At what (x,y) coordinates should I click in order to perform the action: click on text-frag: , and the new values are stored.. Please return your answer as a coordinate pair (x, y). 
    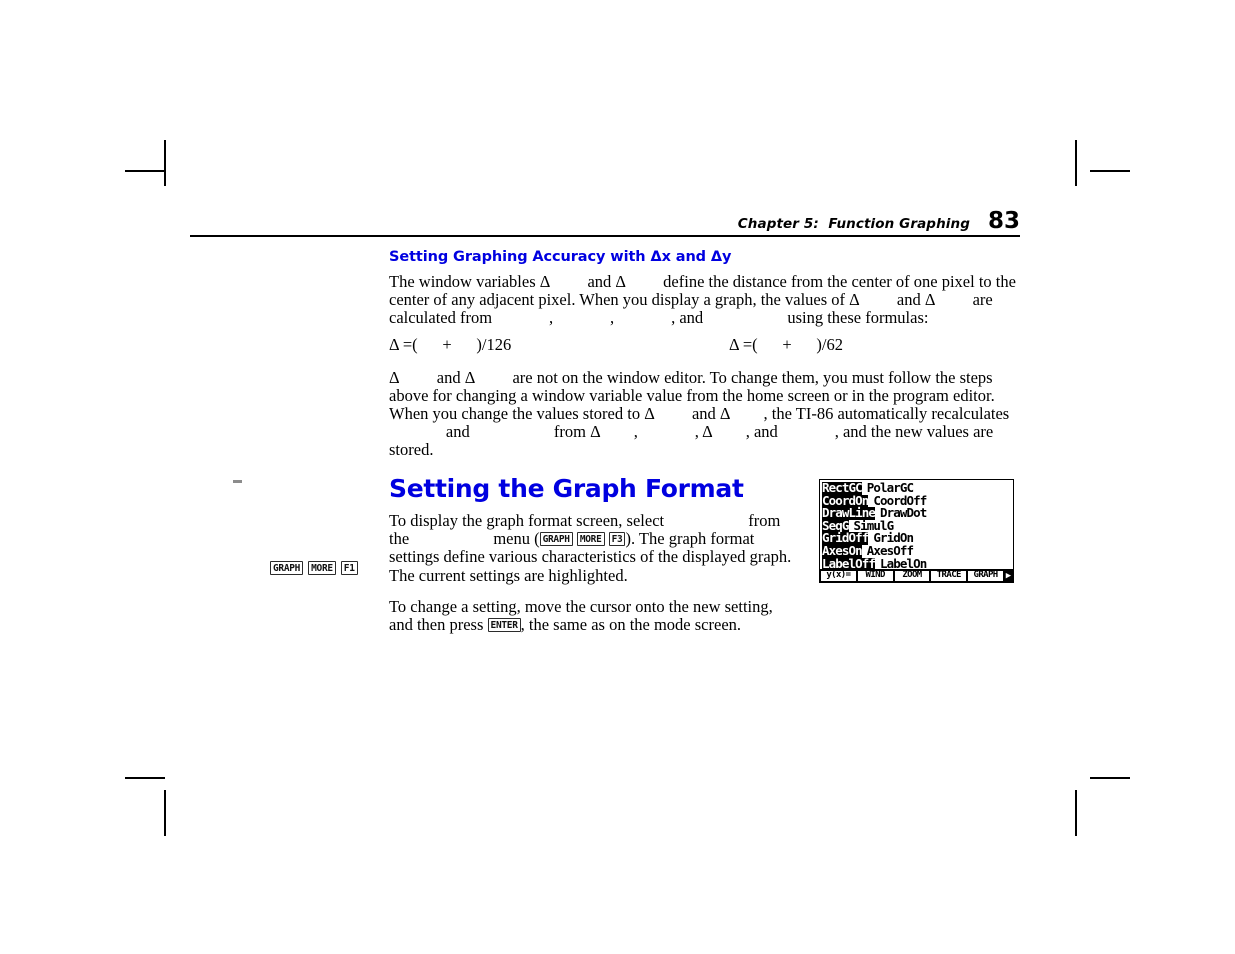
    Looking at the image, I should click on (693, 441).